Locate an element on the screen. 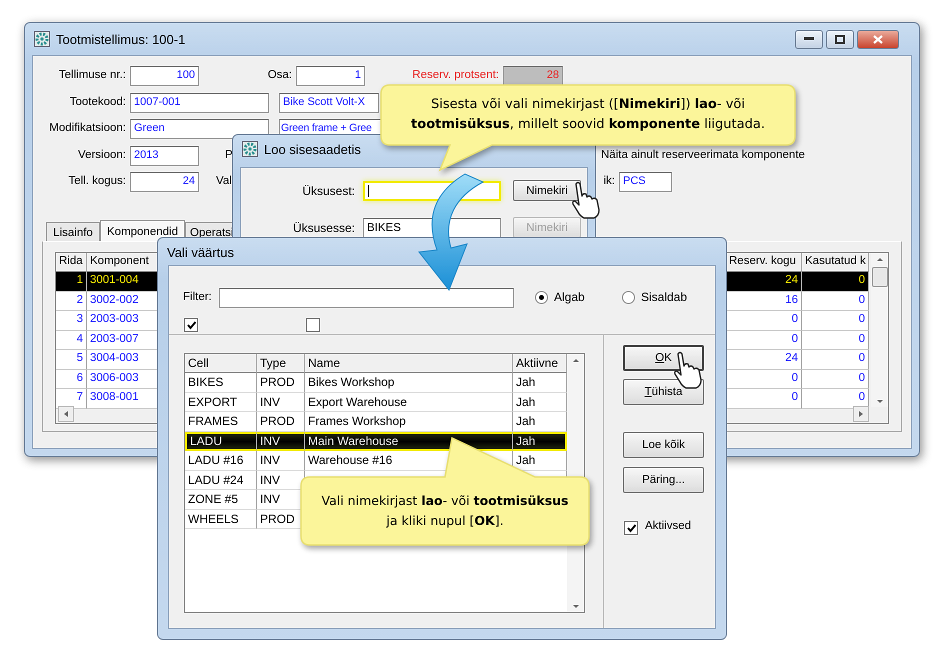 Image resolution: width=942 pixels, height=662 pixels. table-cell: PROD is located at coordinates (281, 382).